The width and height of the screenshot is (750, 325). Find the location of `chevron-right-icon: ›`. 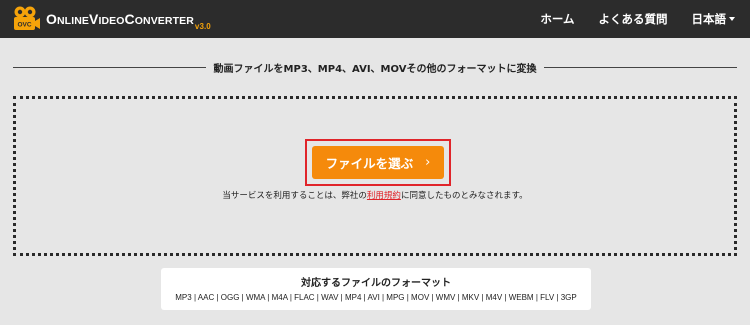

chevron-right-icon: › is located at coordinates (428, 162).